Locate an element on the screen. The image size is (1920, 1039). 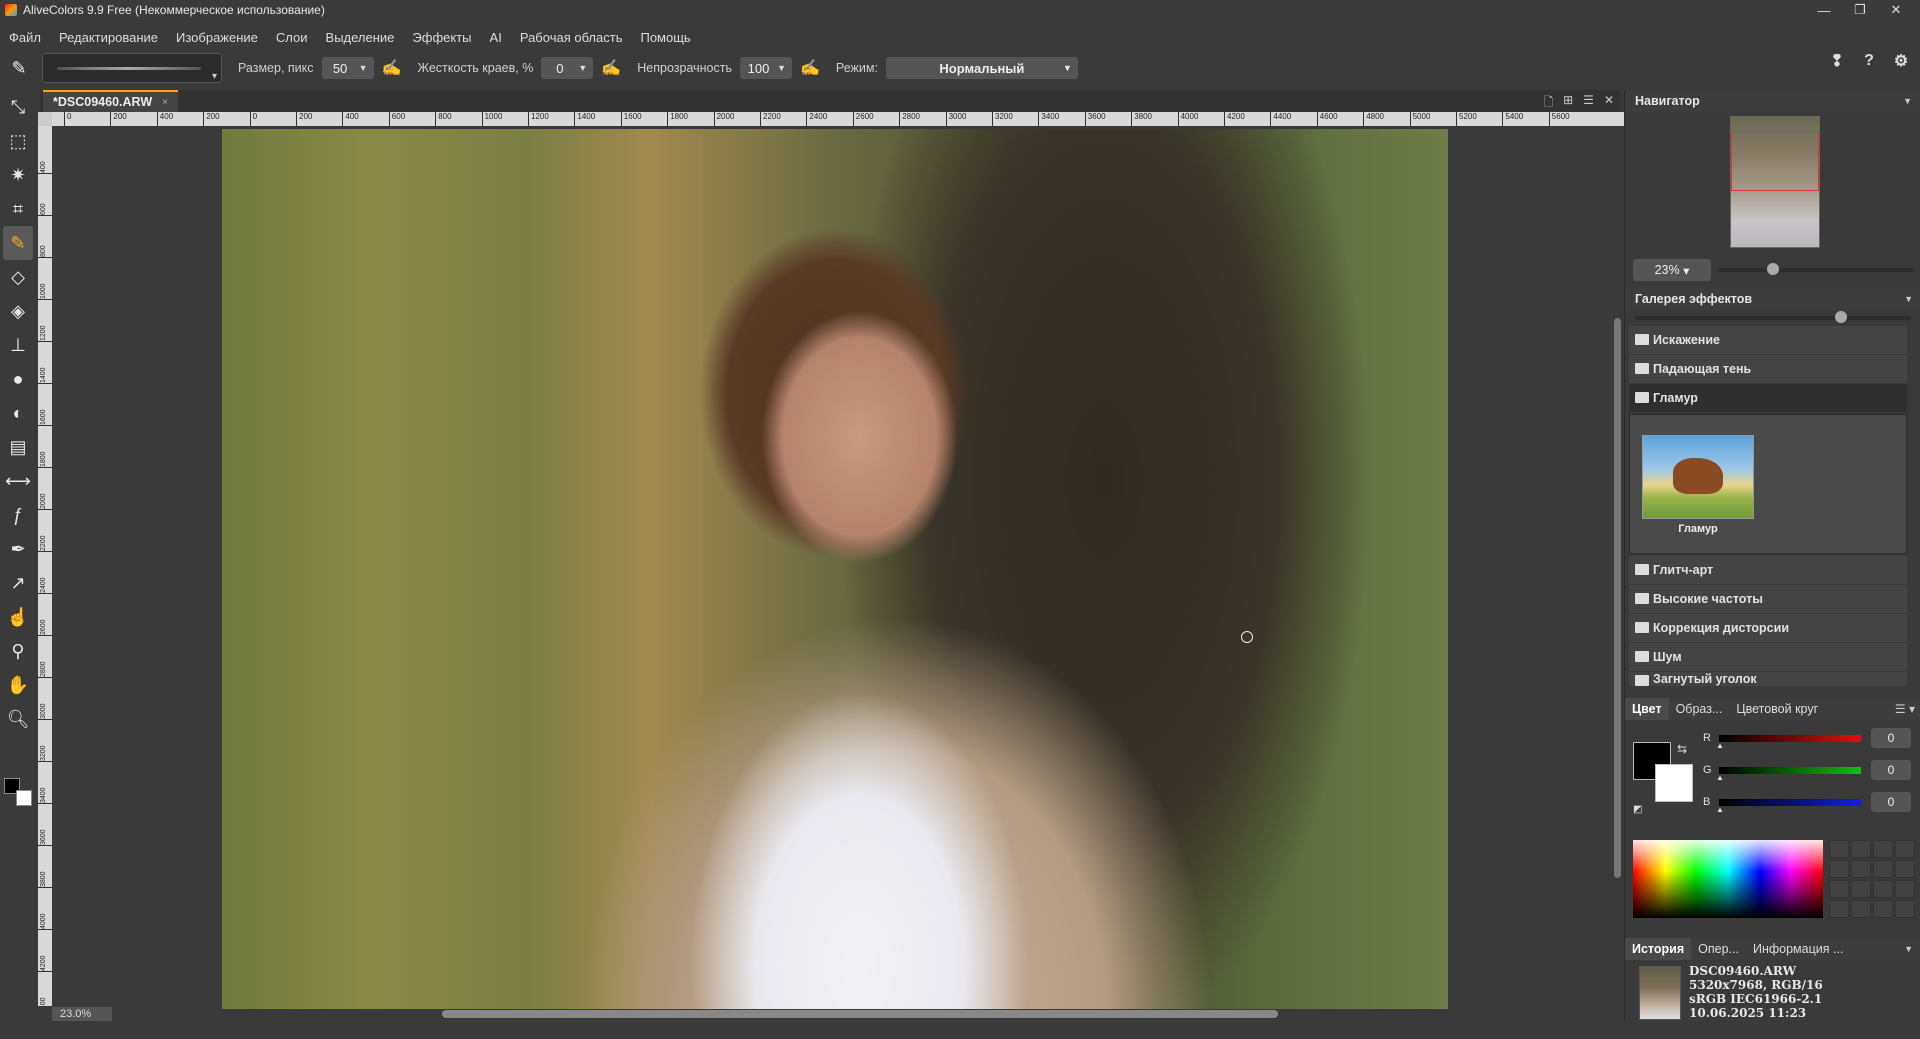
maximize-button: ❐ is located at coordinates (1860, 10).